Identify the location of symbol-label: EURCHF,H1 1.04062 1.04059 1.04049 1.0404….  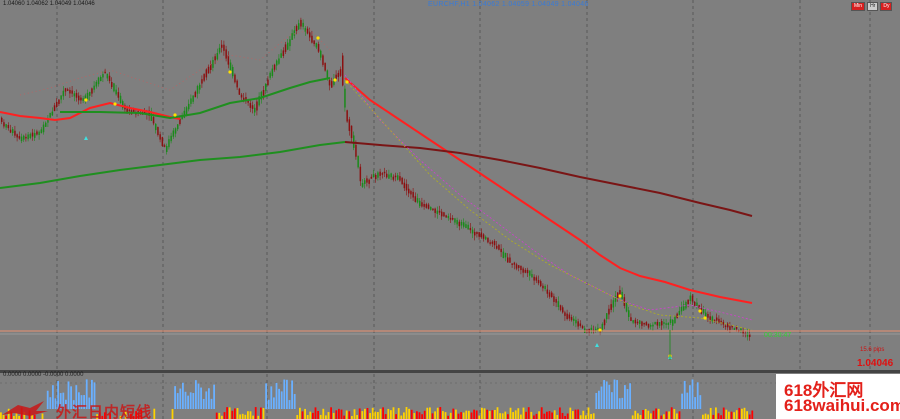
(508, 4).